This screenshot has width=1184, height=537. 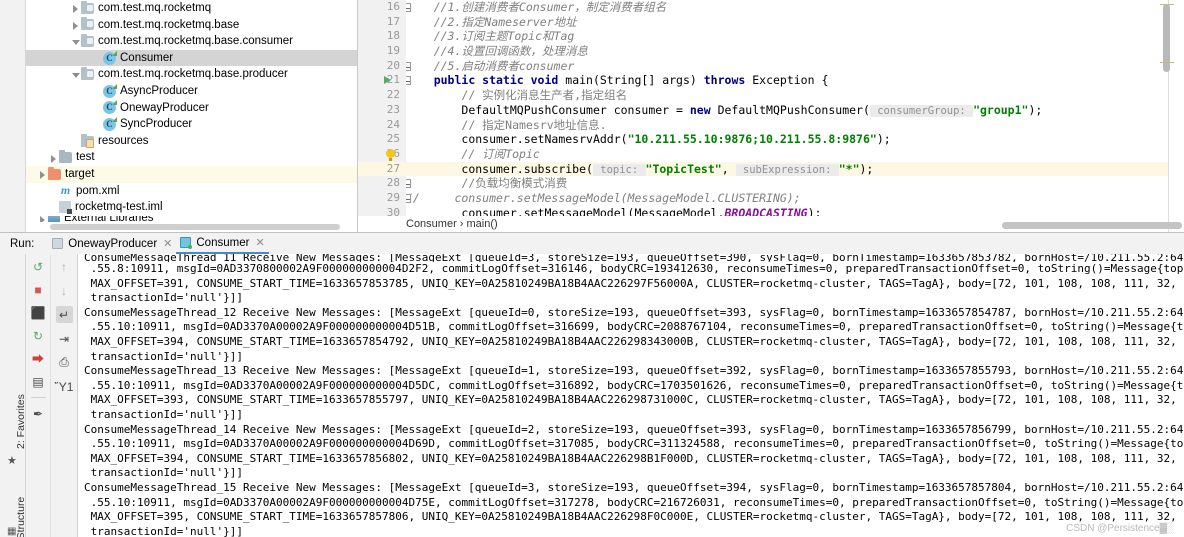 What do you see at coordinates (191, 108) in the screenshot?
I see `tree-item: C OnewayProducer` at bounding box center [191, 108].